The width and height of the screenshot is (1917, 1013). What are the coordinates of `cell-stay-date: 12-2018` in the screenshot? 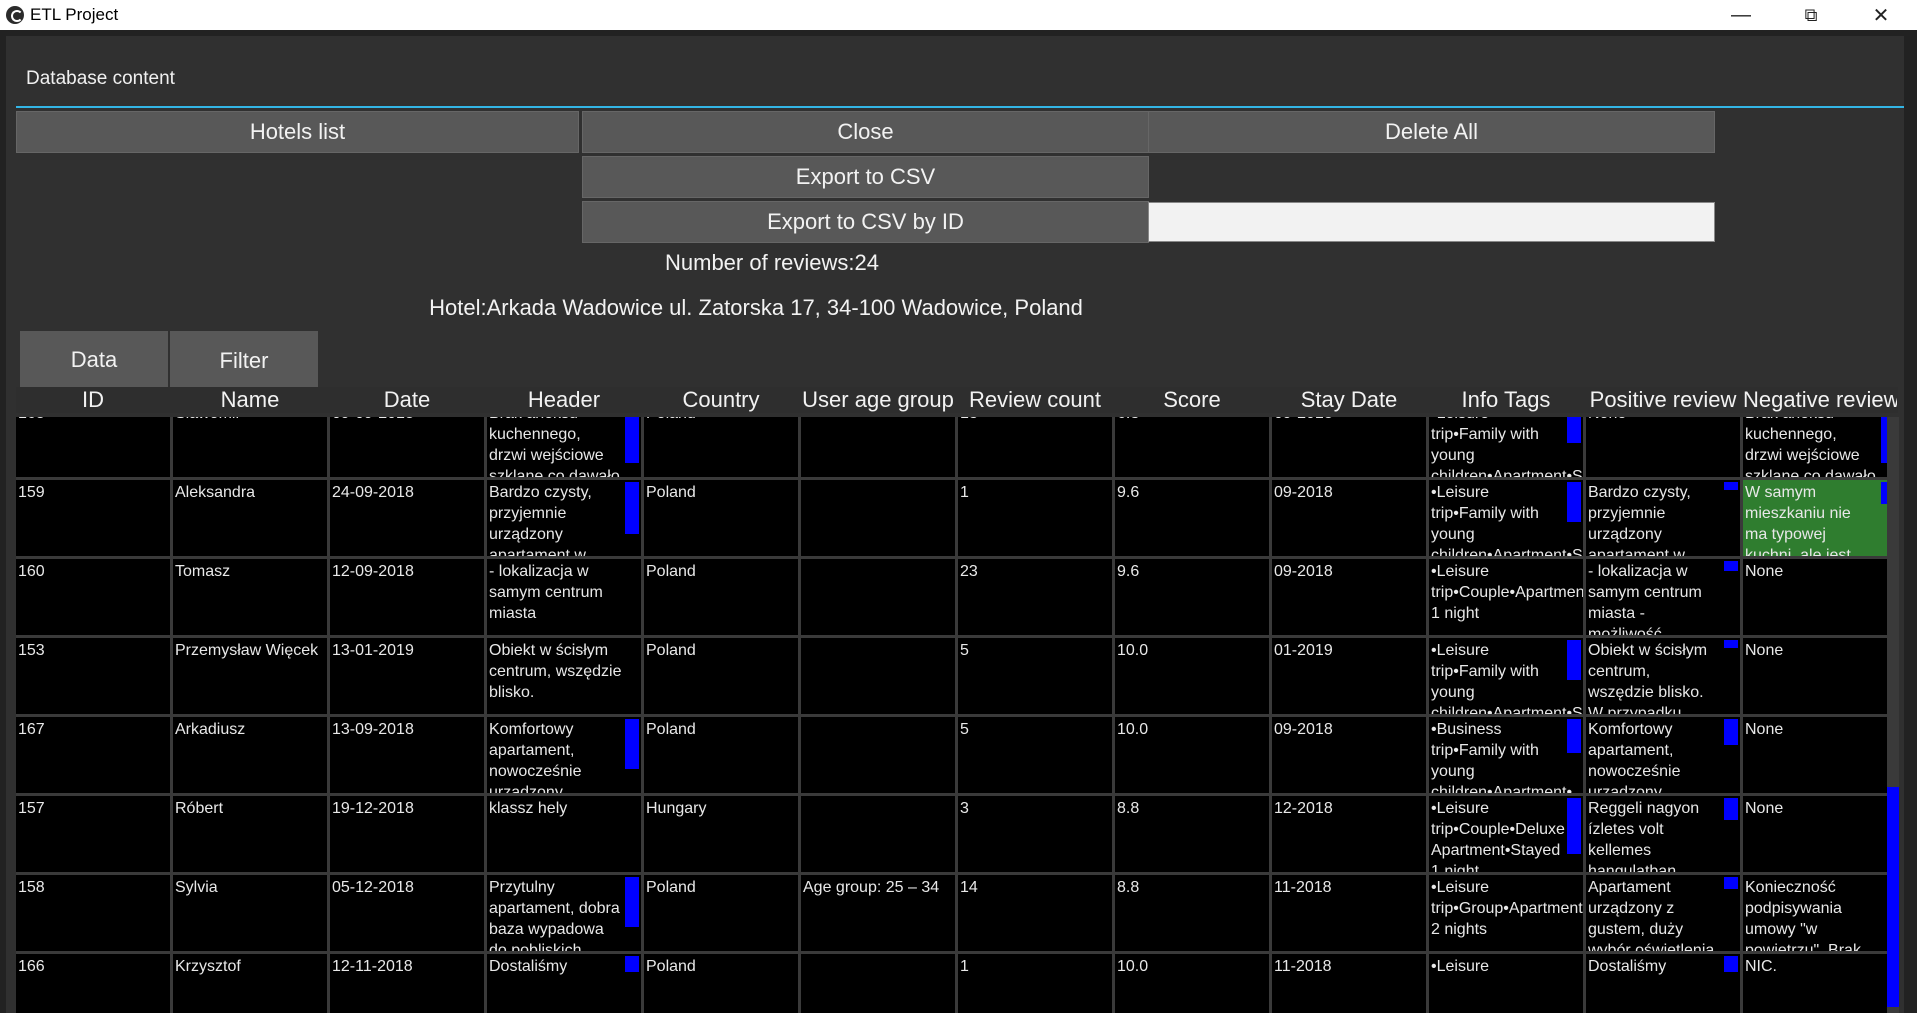 It's located at (1349, 834).